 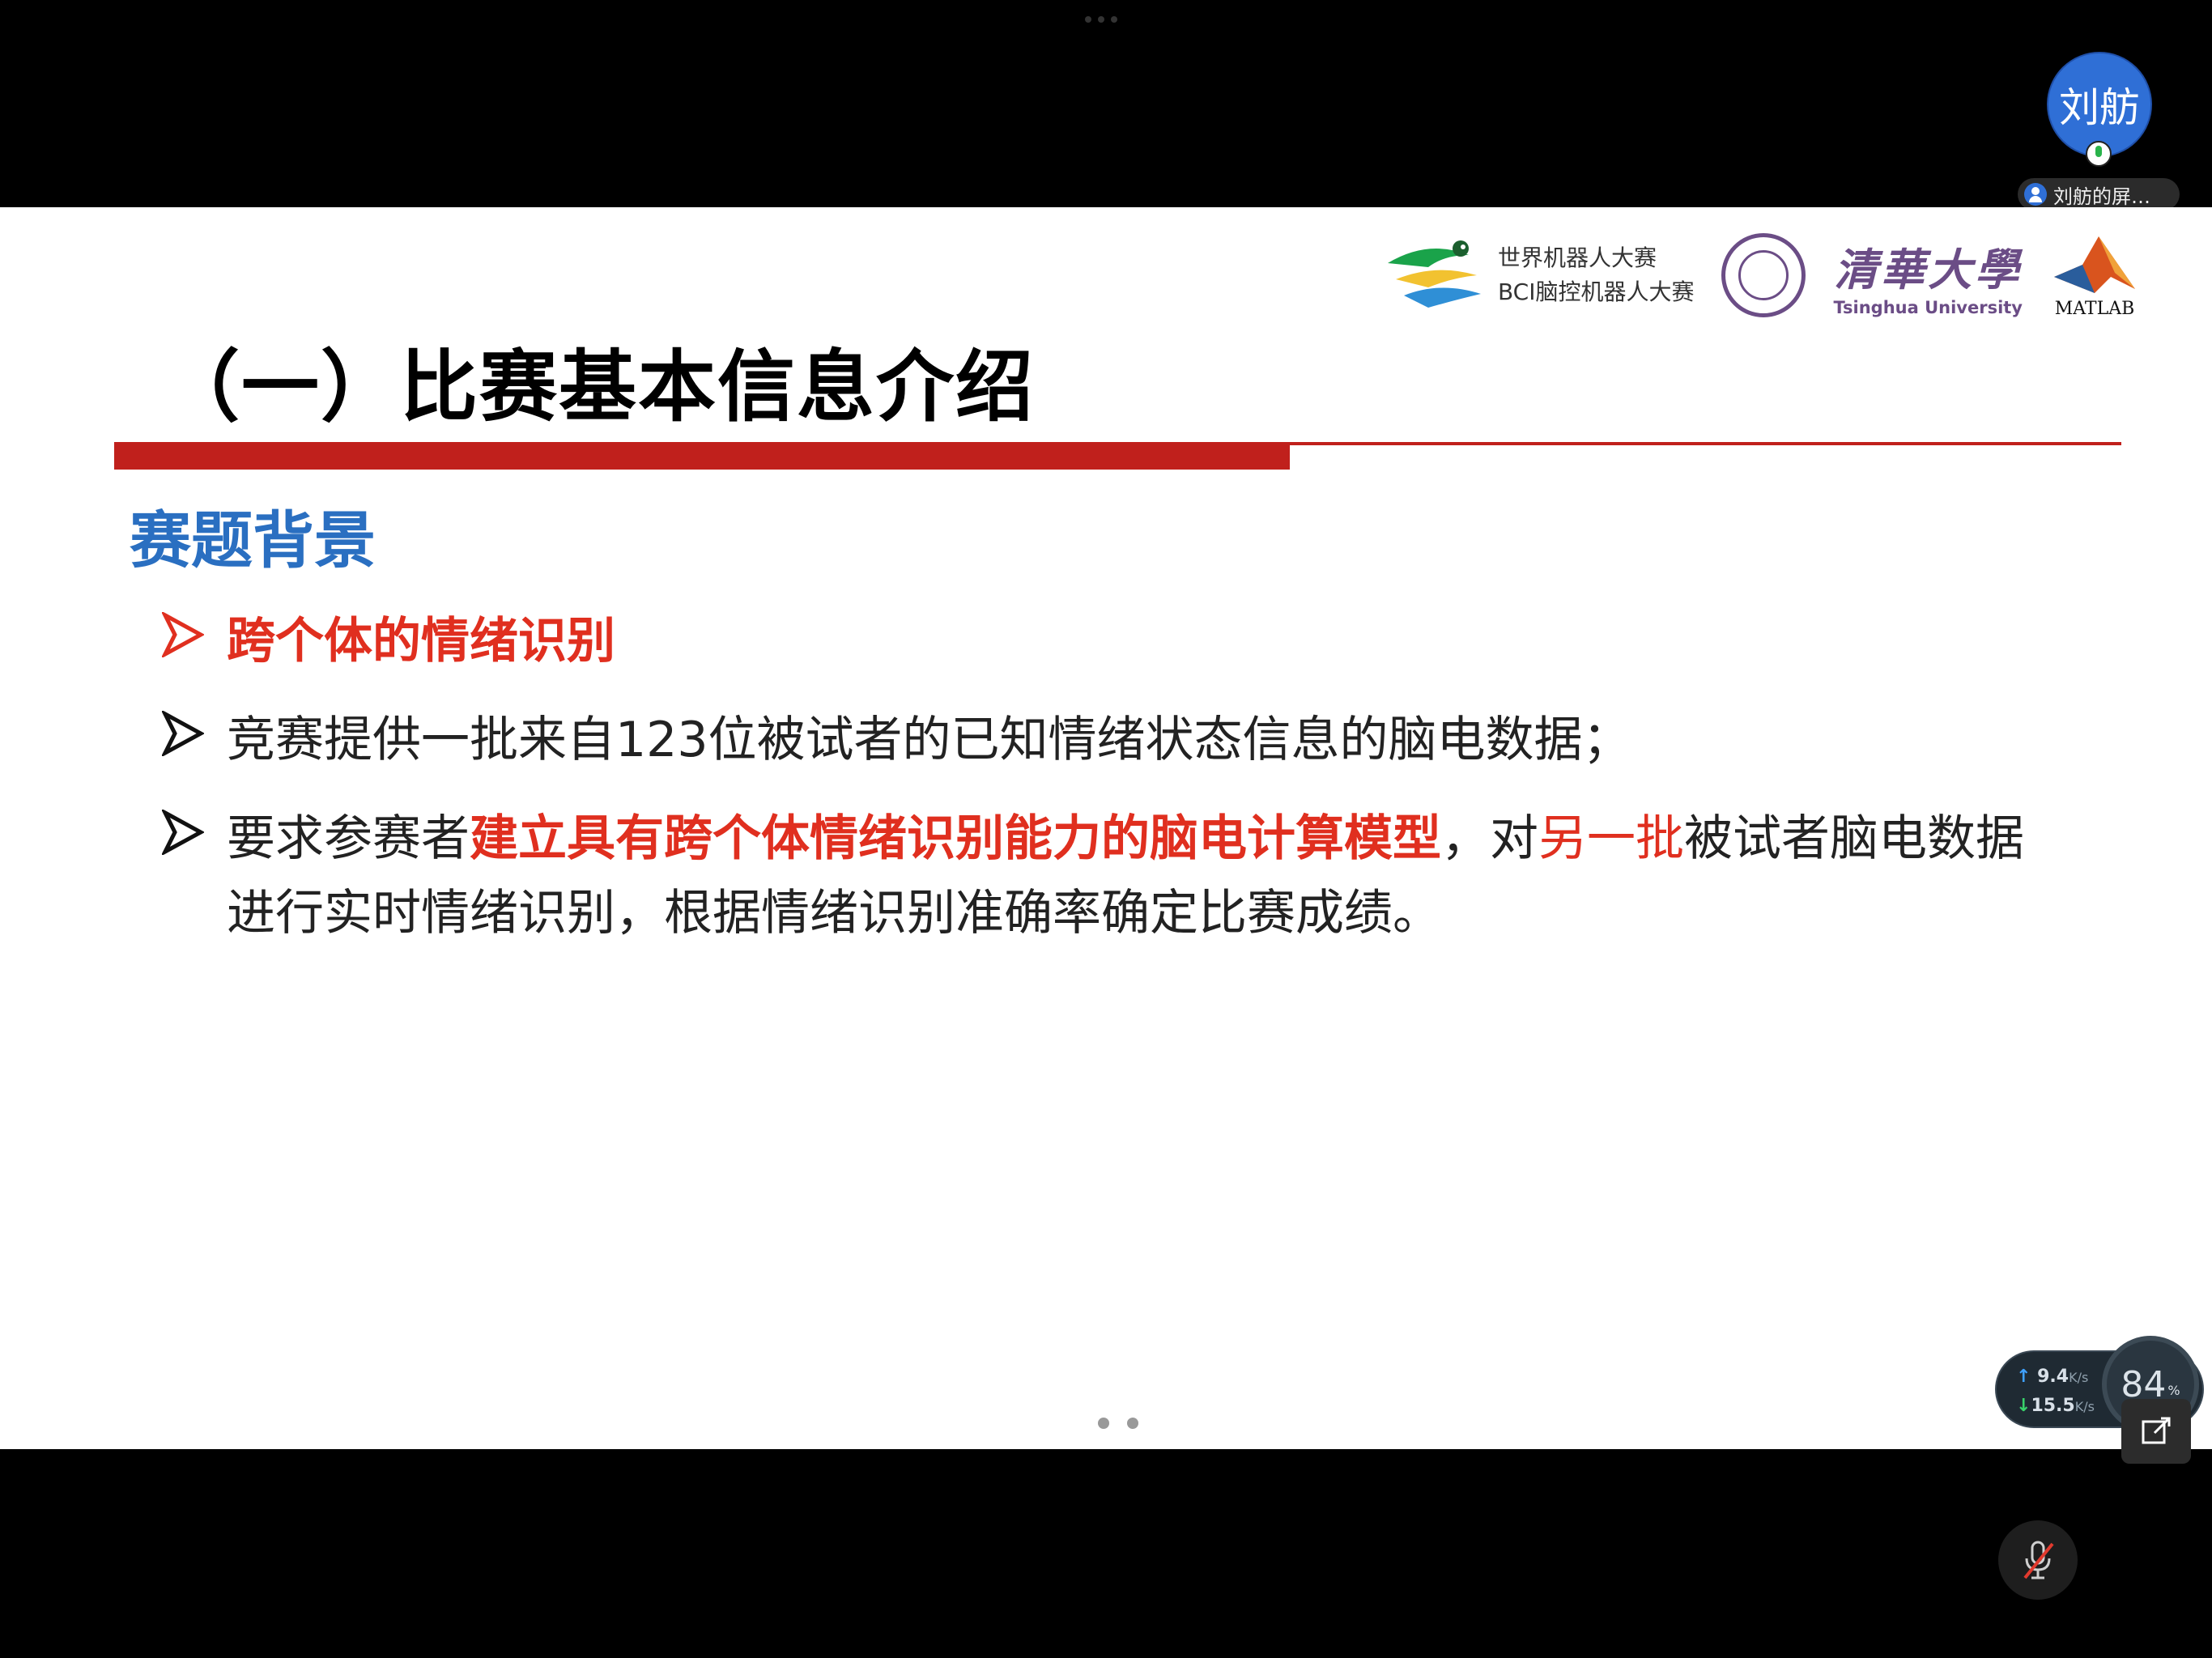 I want to click on mic-icon, so click(x=2099, y=154).